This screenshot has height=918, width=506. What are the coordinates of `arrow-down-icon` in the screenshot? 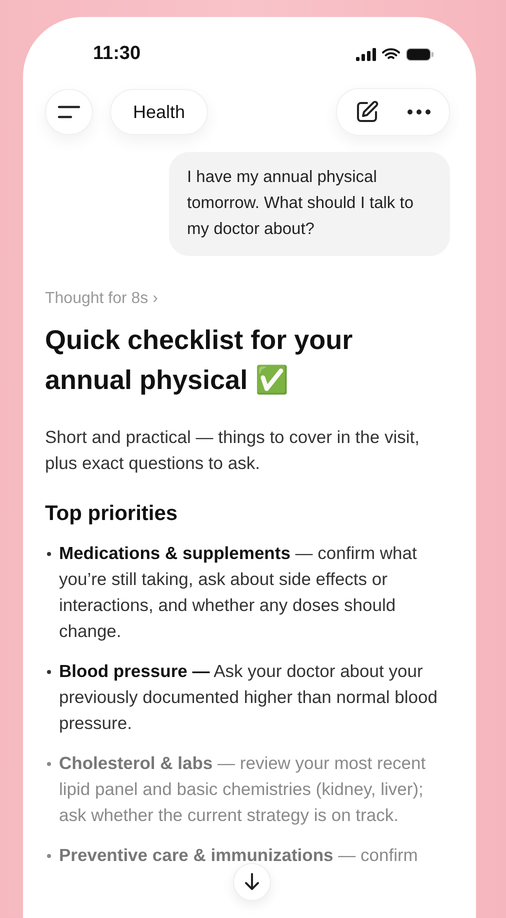 It's located at (252, 882).